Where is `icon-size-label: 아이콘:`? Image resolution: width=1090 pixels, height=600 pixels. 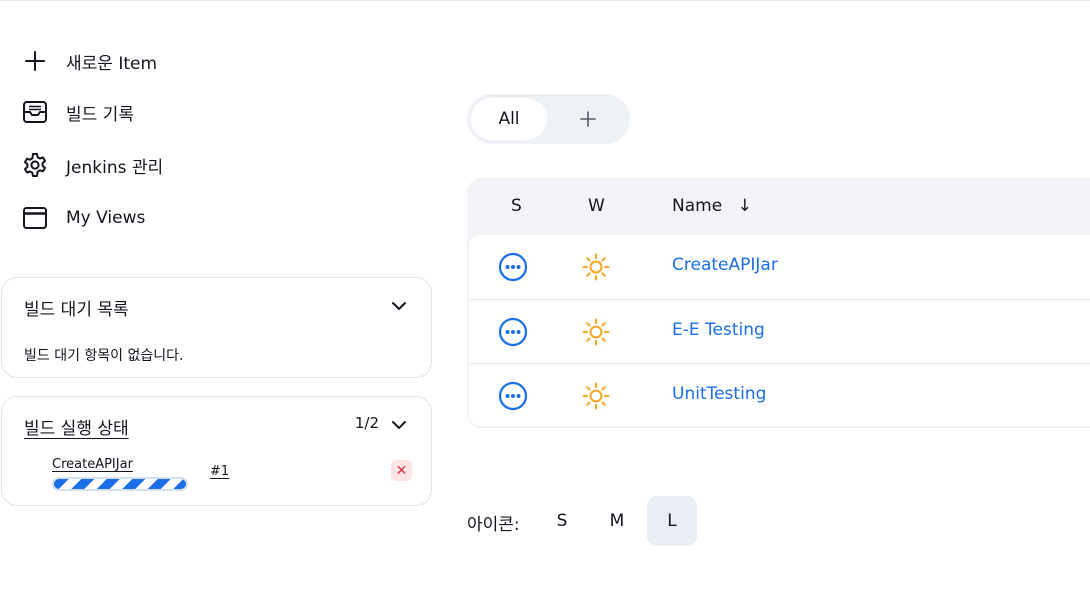 icon-size-label: 아이콘: is located at coordinates (493, 525).